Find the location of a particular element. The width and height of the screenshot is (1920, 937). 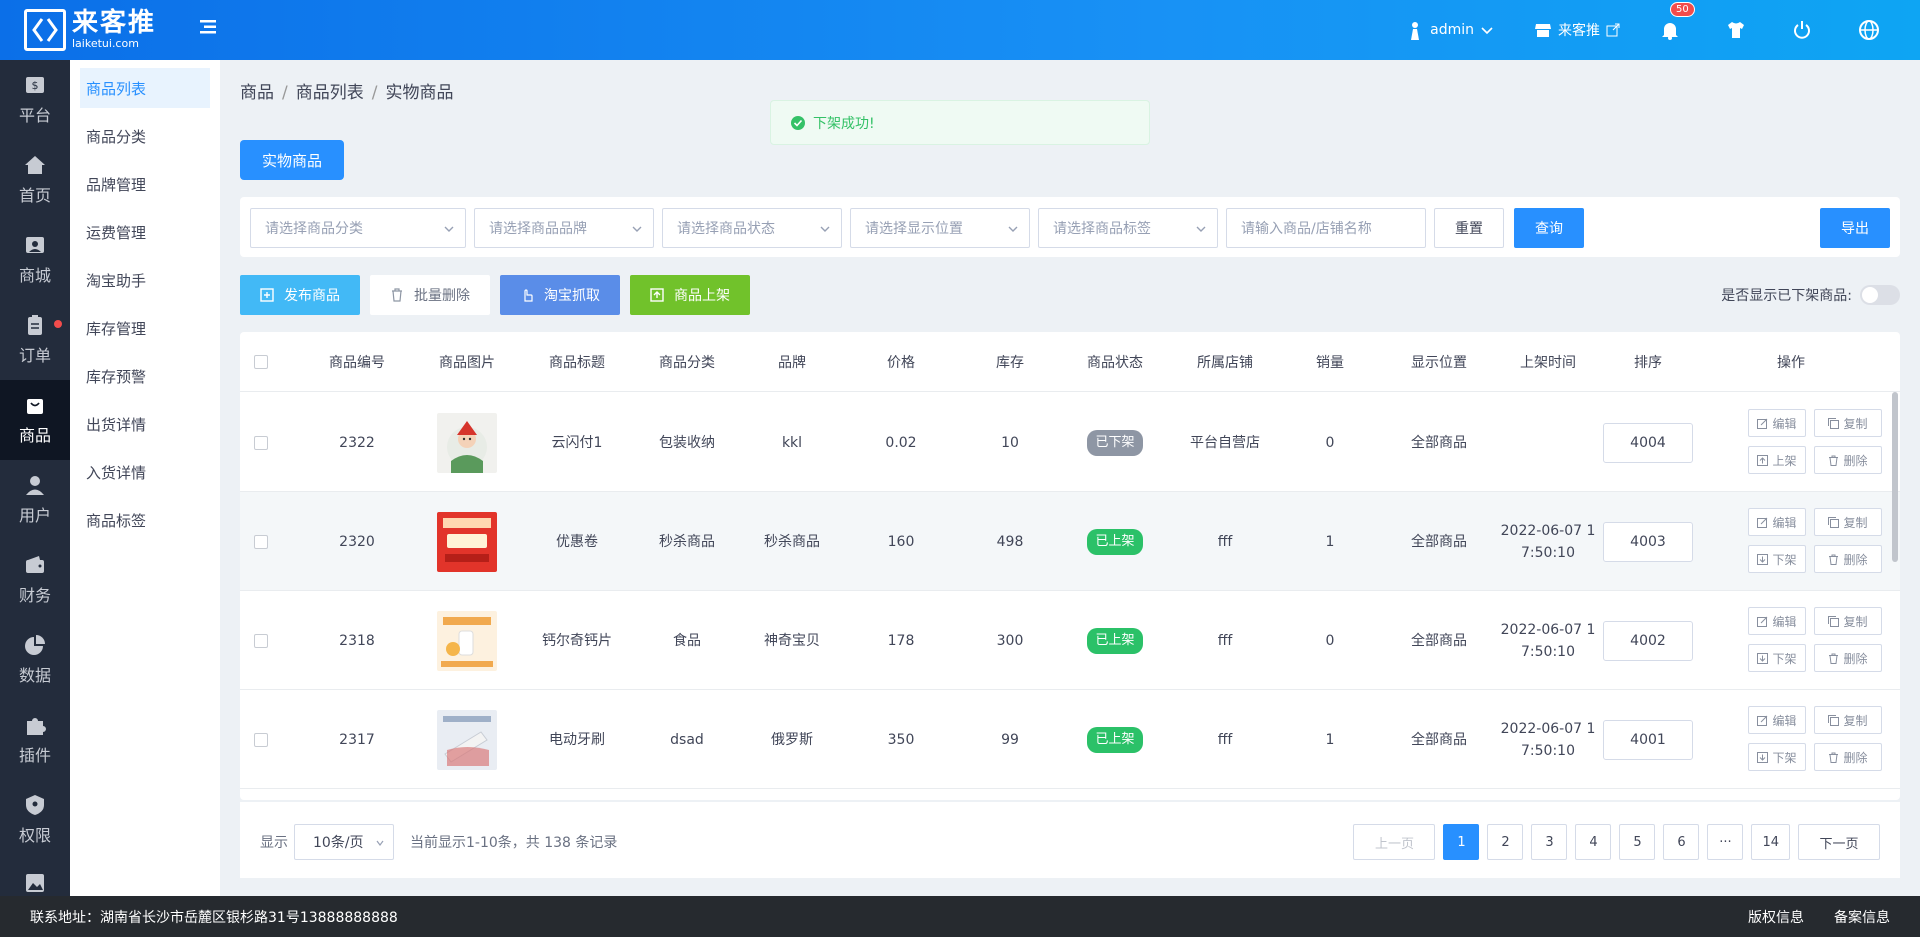

sidebar-item-finance: 财务 is located at coordinates (35, 580).